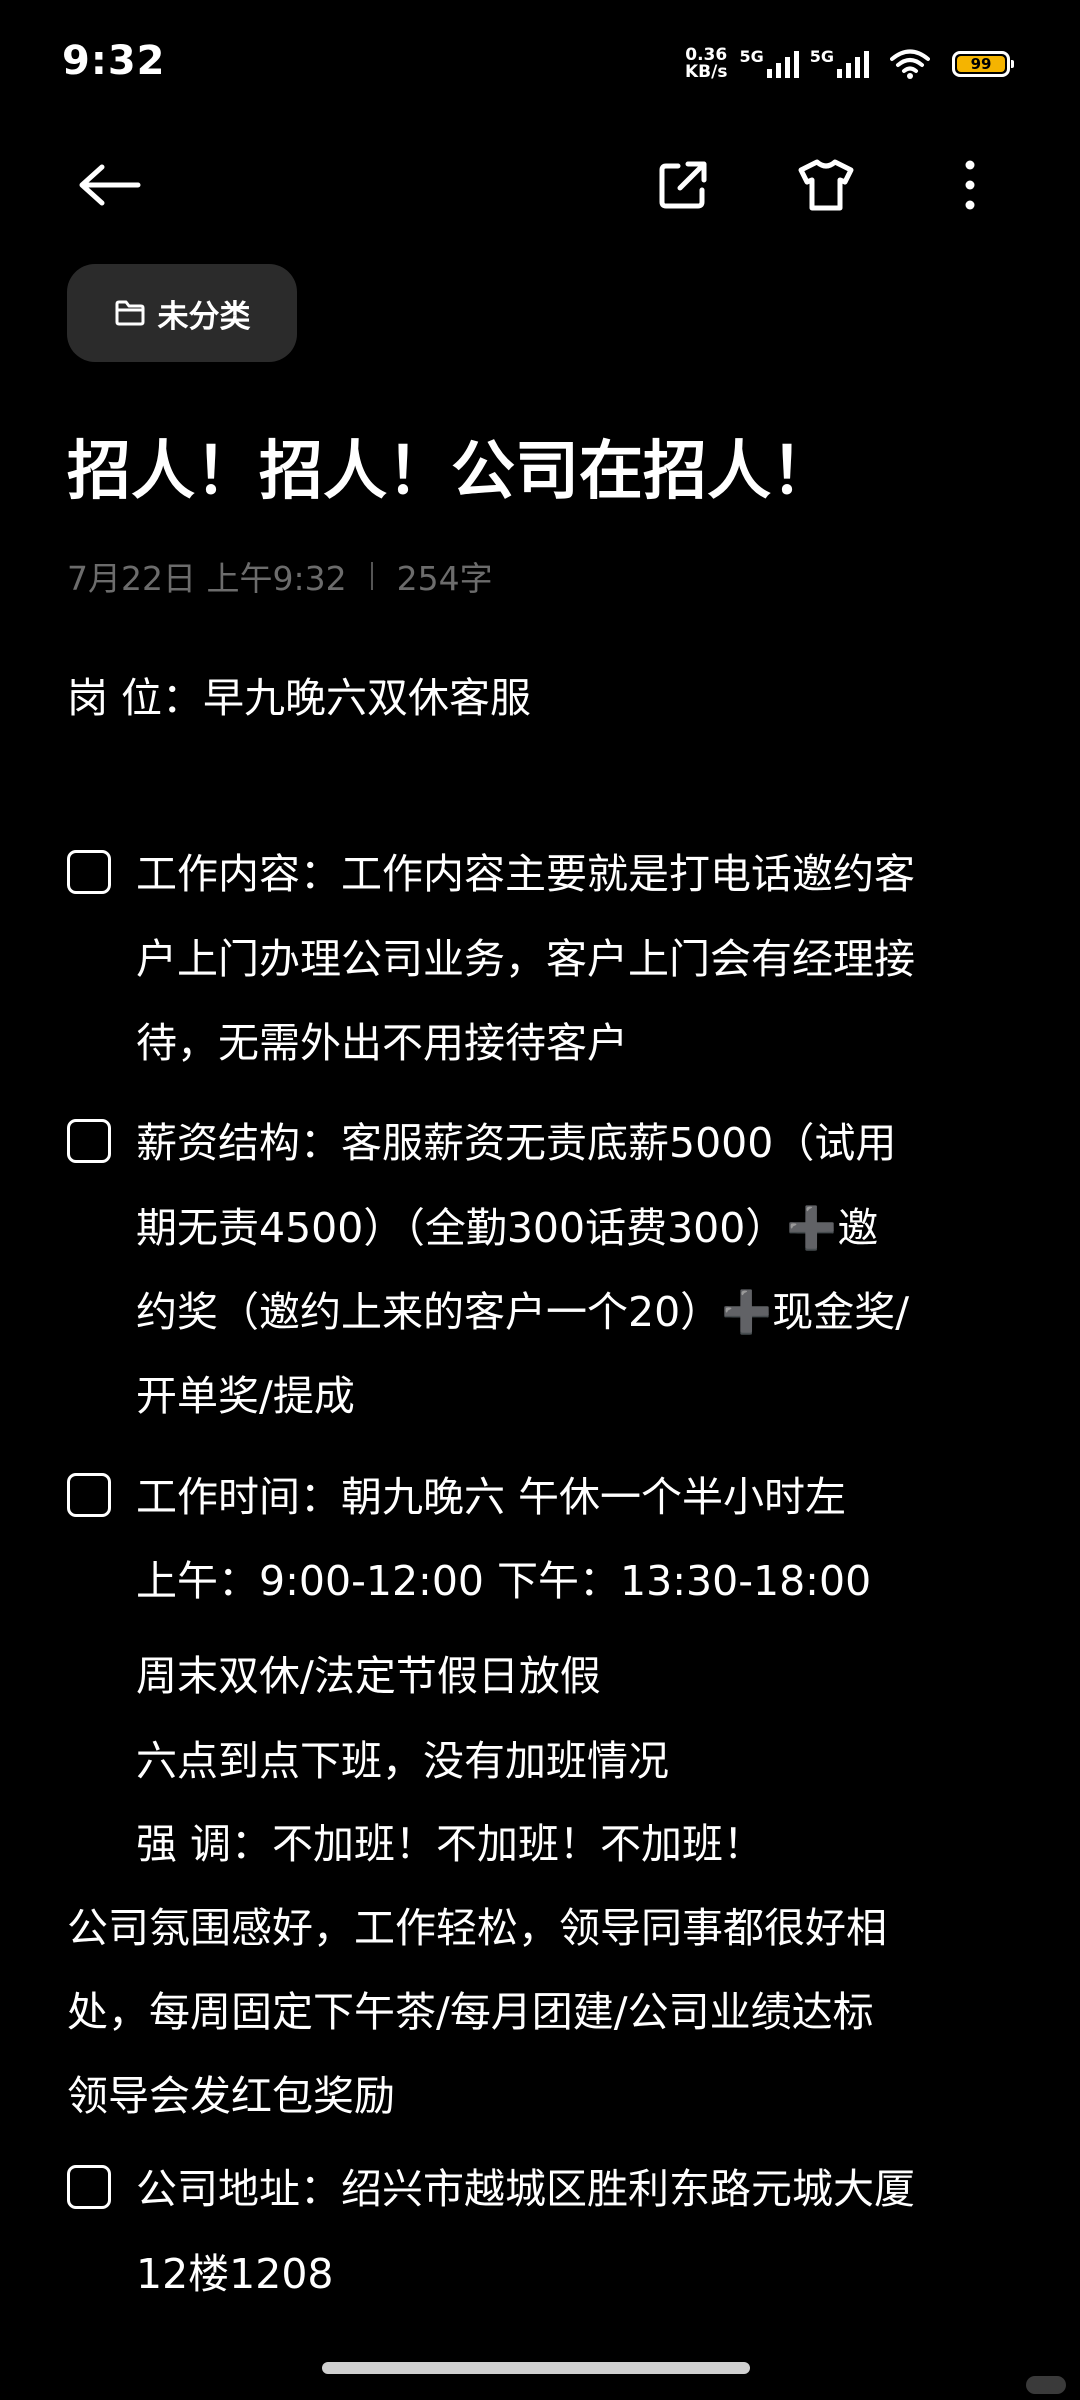  What do you see at coordinates (444, 578) in the screenshot?
I see `note-word-count: 254字` at bounding box center [444, 578].